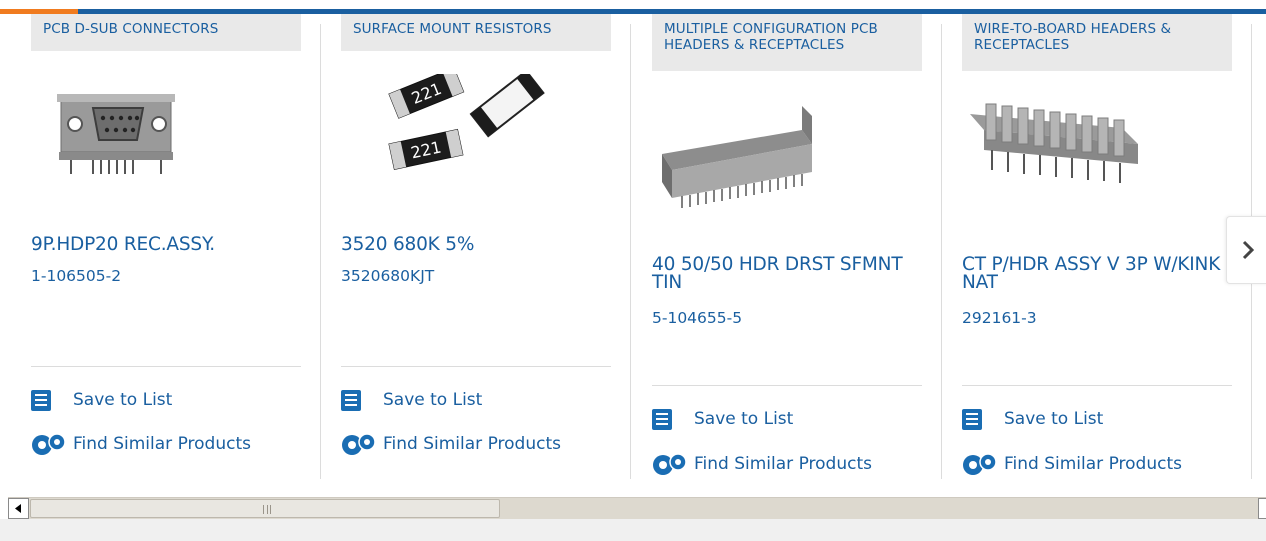 The image size is (1266, 541). I want to click on part-number: 292161-3, so click(999, 318).